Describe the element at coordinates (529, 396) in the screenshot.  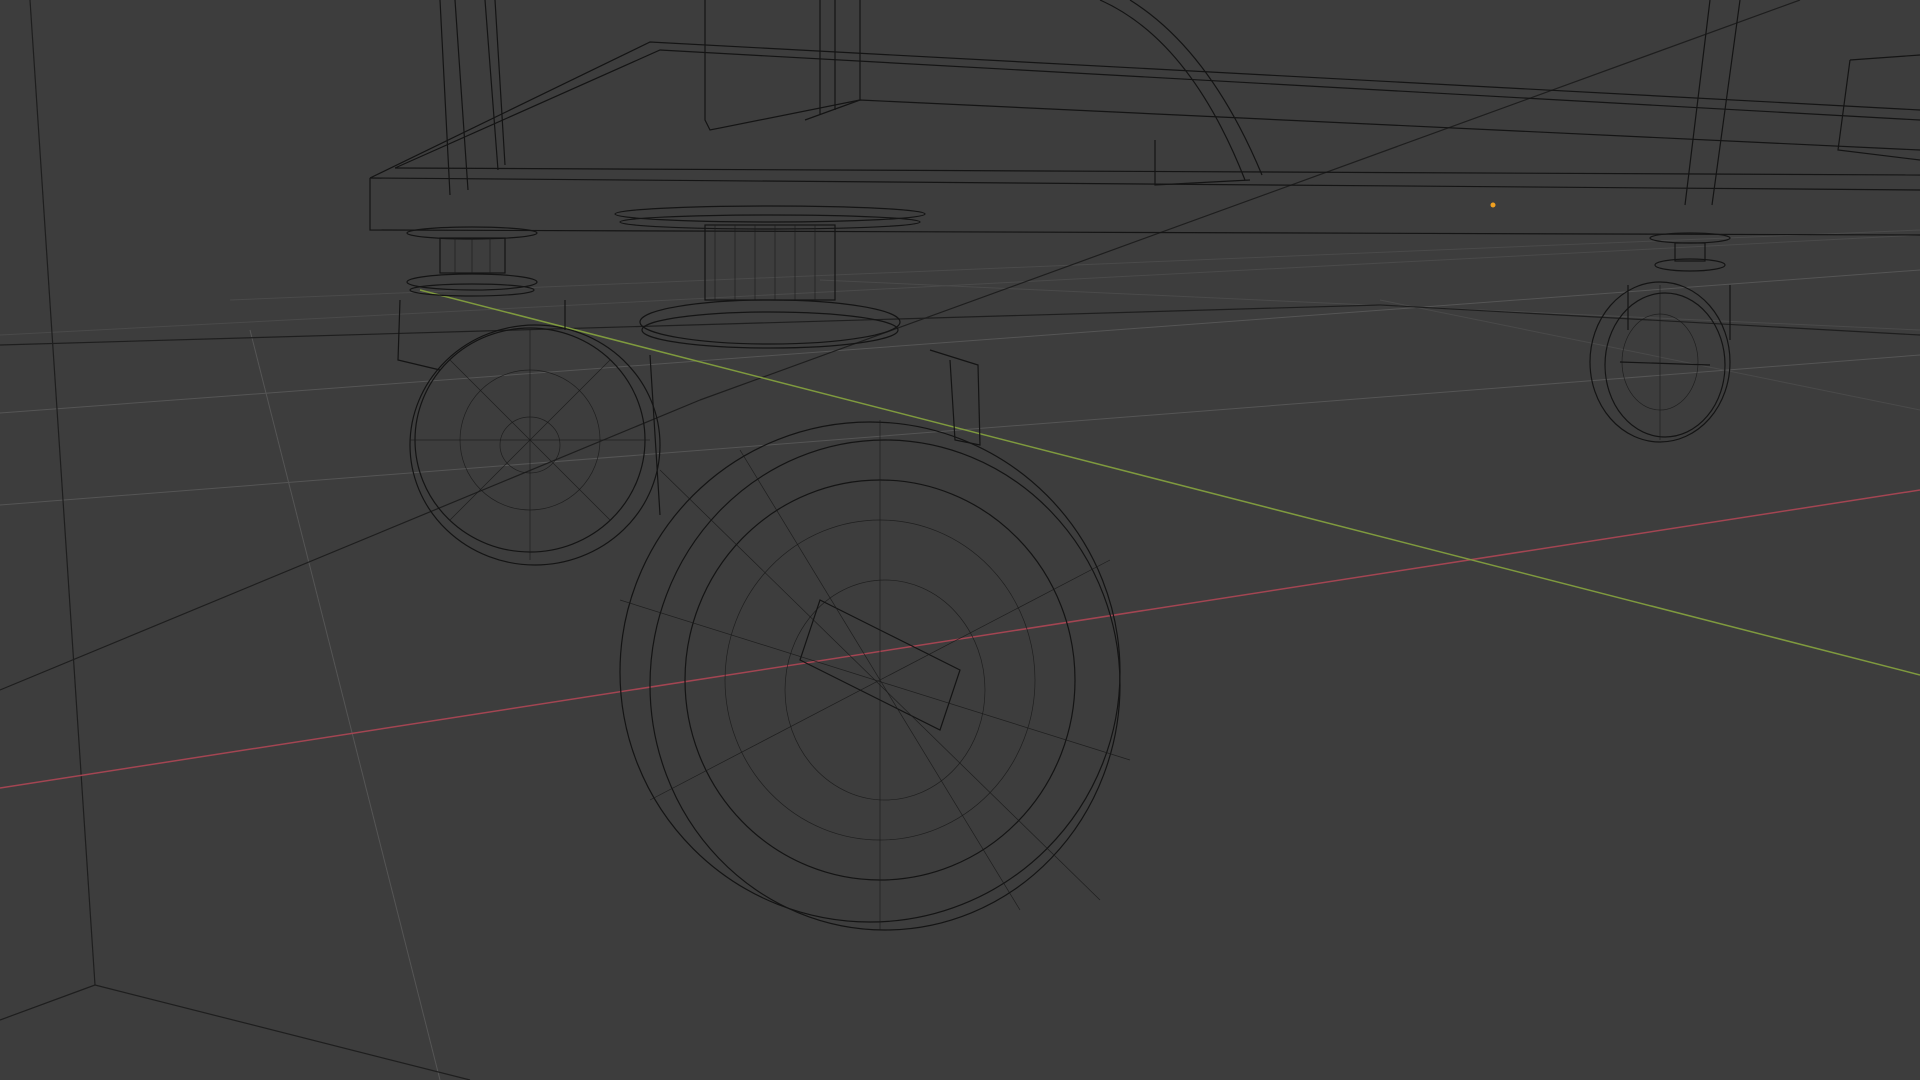
I see `caster-wheel-front-small` at that location.